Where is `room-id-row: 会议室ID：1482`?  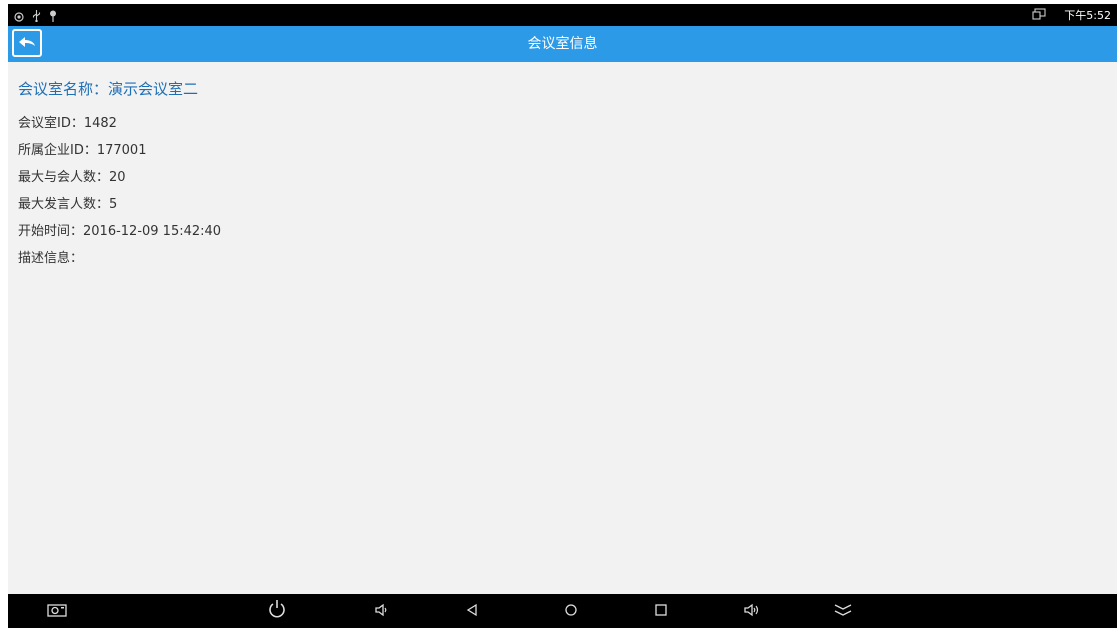 room-id-row: 会议室ID：1482 is located at coordinates (67, 123).